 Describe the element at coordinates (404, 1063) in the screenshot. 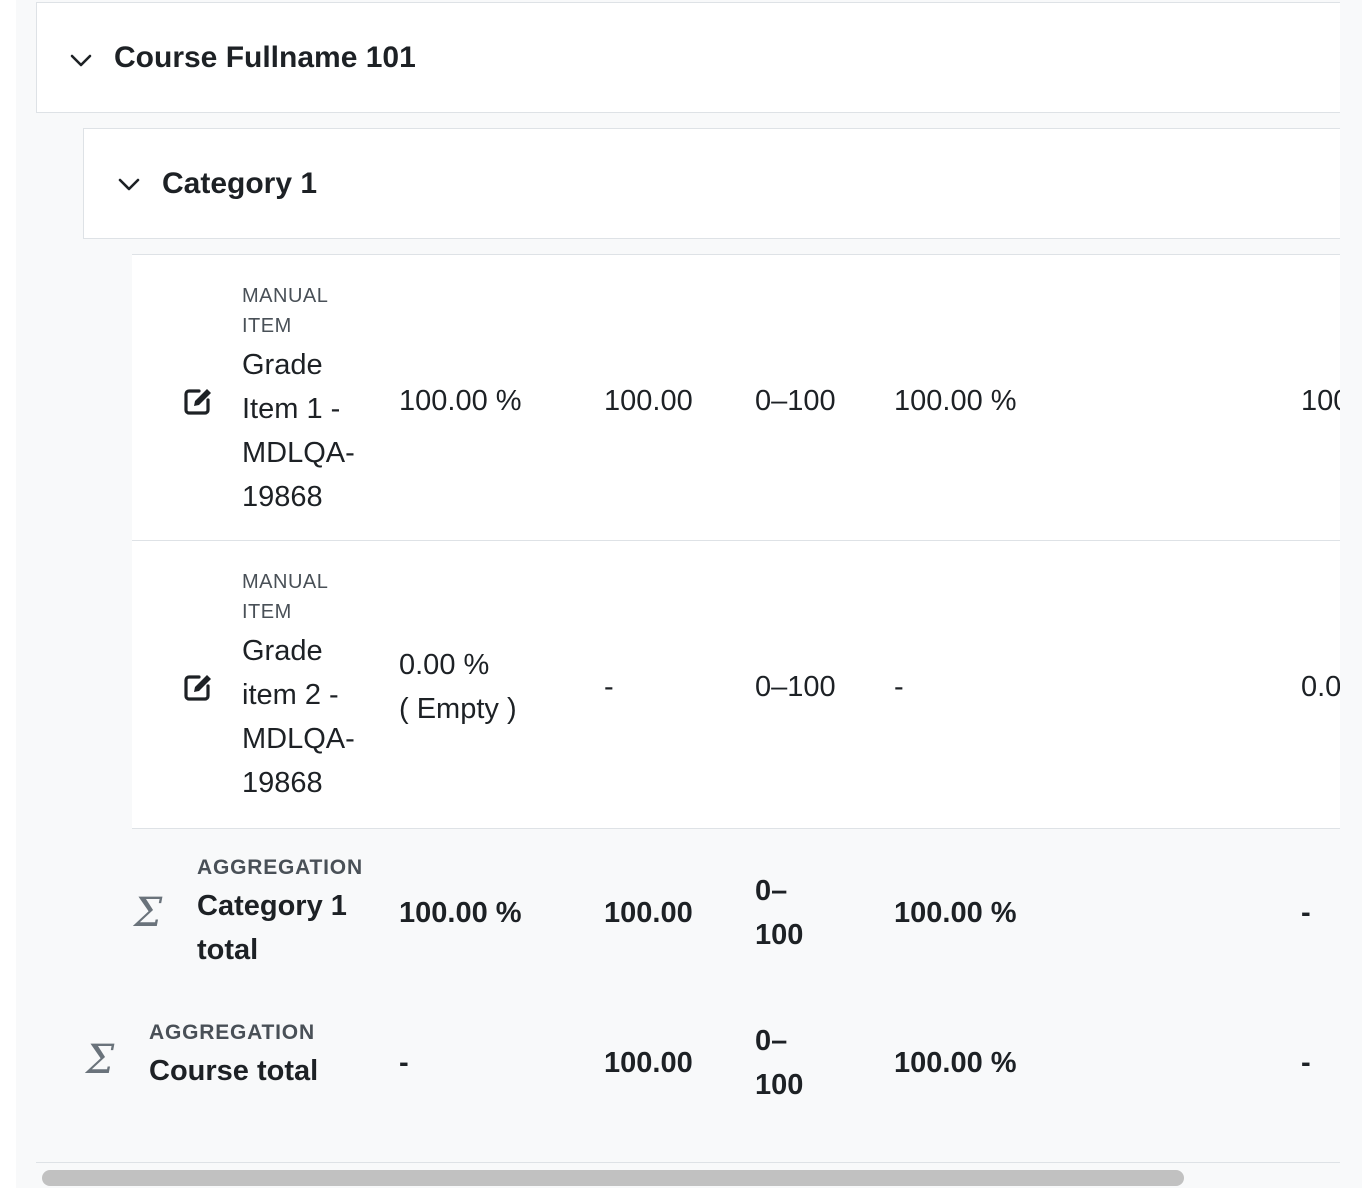

I see `weight-cell: -` at that location.